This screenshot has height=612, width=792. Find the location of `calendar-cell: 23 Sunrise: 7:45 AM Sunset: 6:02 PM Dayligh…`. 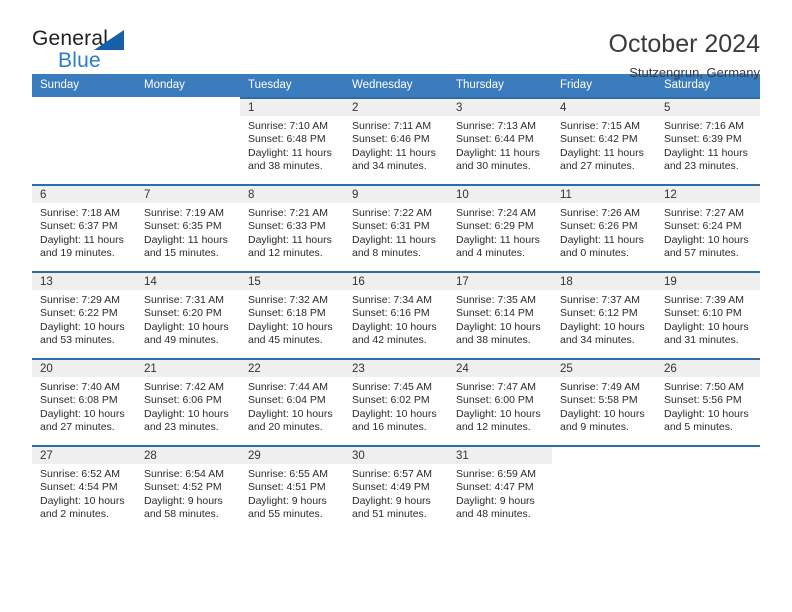

calendar-cell: 23 Sunrise: 7:45 AM Sunset: 6:02 PM Dayligh… is located at coordinates (396, 401).